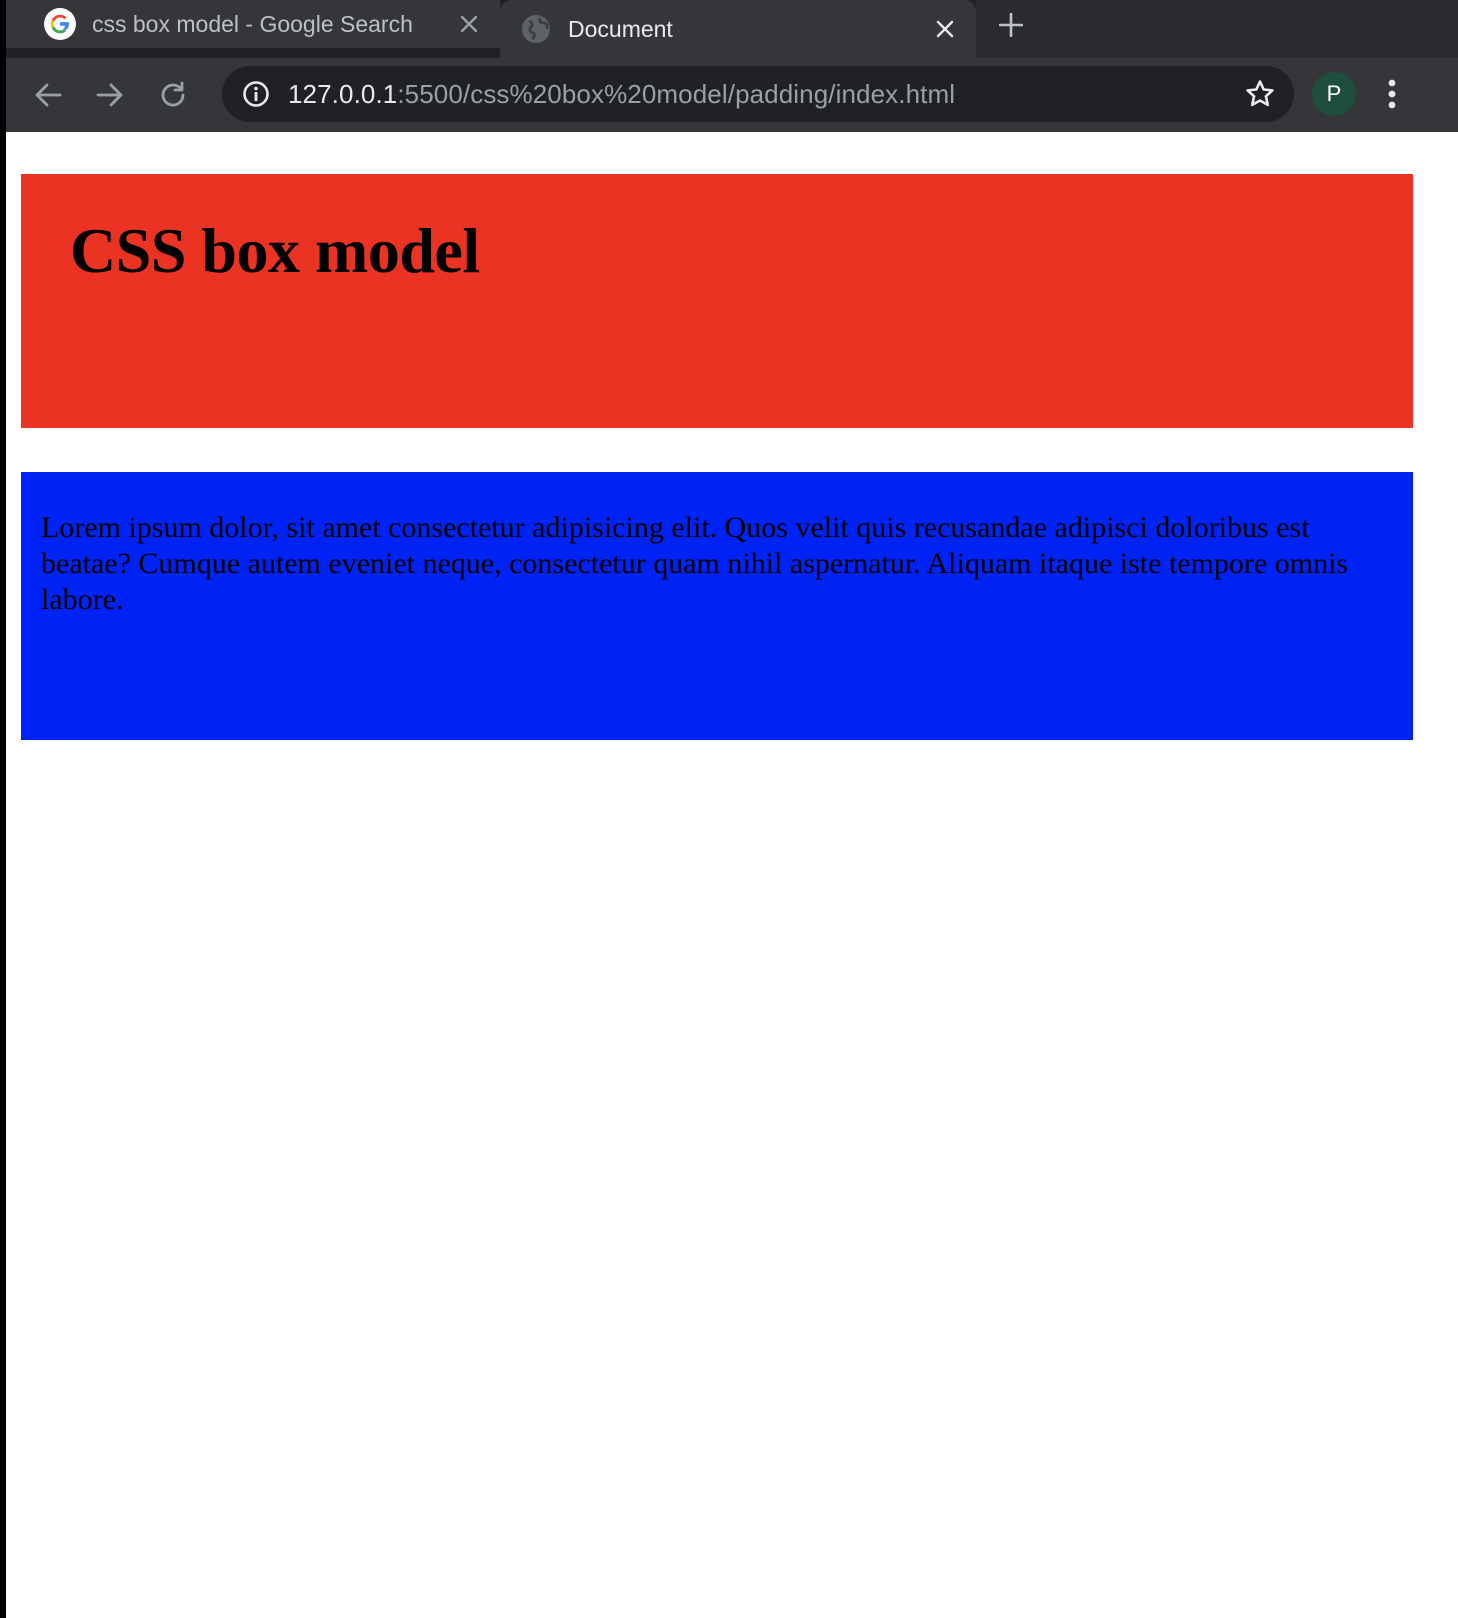  I want to click on bookmark-star-icon, so click(1260, 94).